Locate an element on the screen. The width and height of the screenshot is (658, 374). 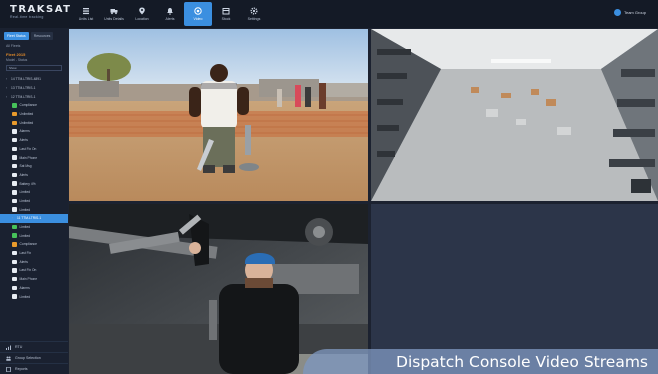
user-name: Team Group is located at coordinates (634, 12).